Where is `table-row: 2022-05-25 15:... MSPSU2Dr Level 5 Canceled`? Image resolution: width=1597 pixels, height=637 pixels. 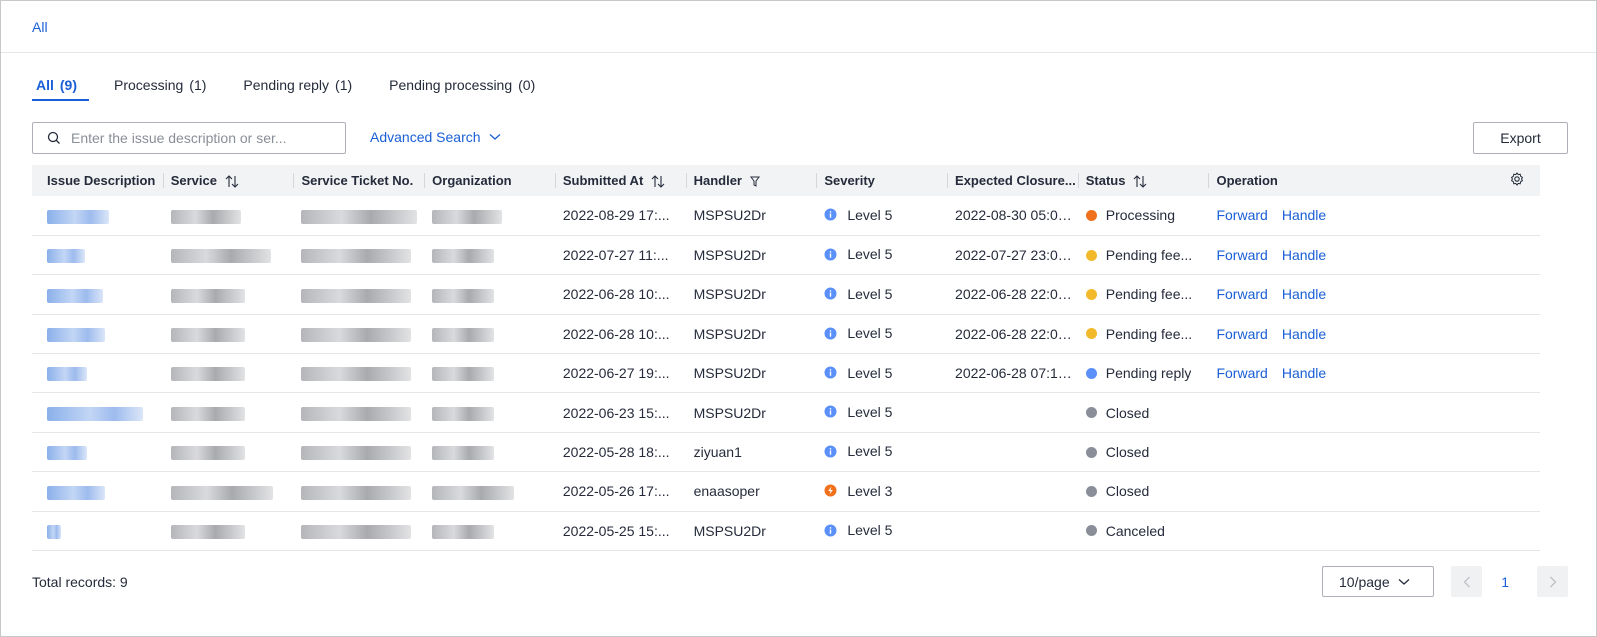 table-row: 2022-05-25 15:... MSPSU2Dr Level 5 Canceled is located at coordinates (786, 531).